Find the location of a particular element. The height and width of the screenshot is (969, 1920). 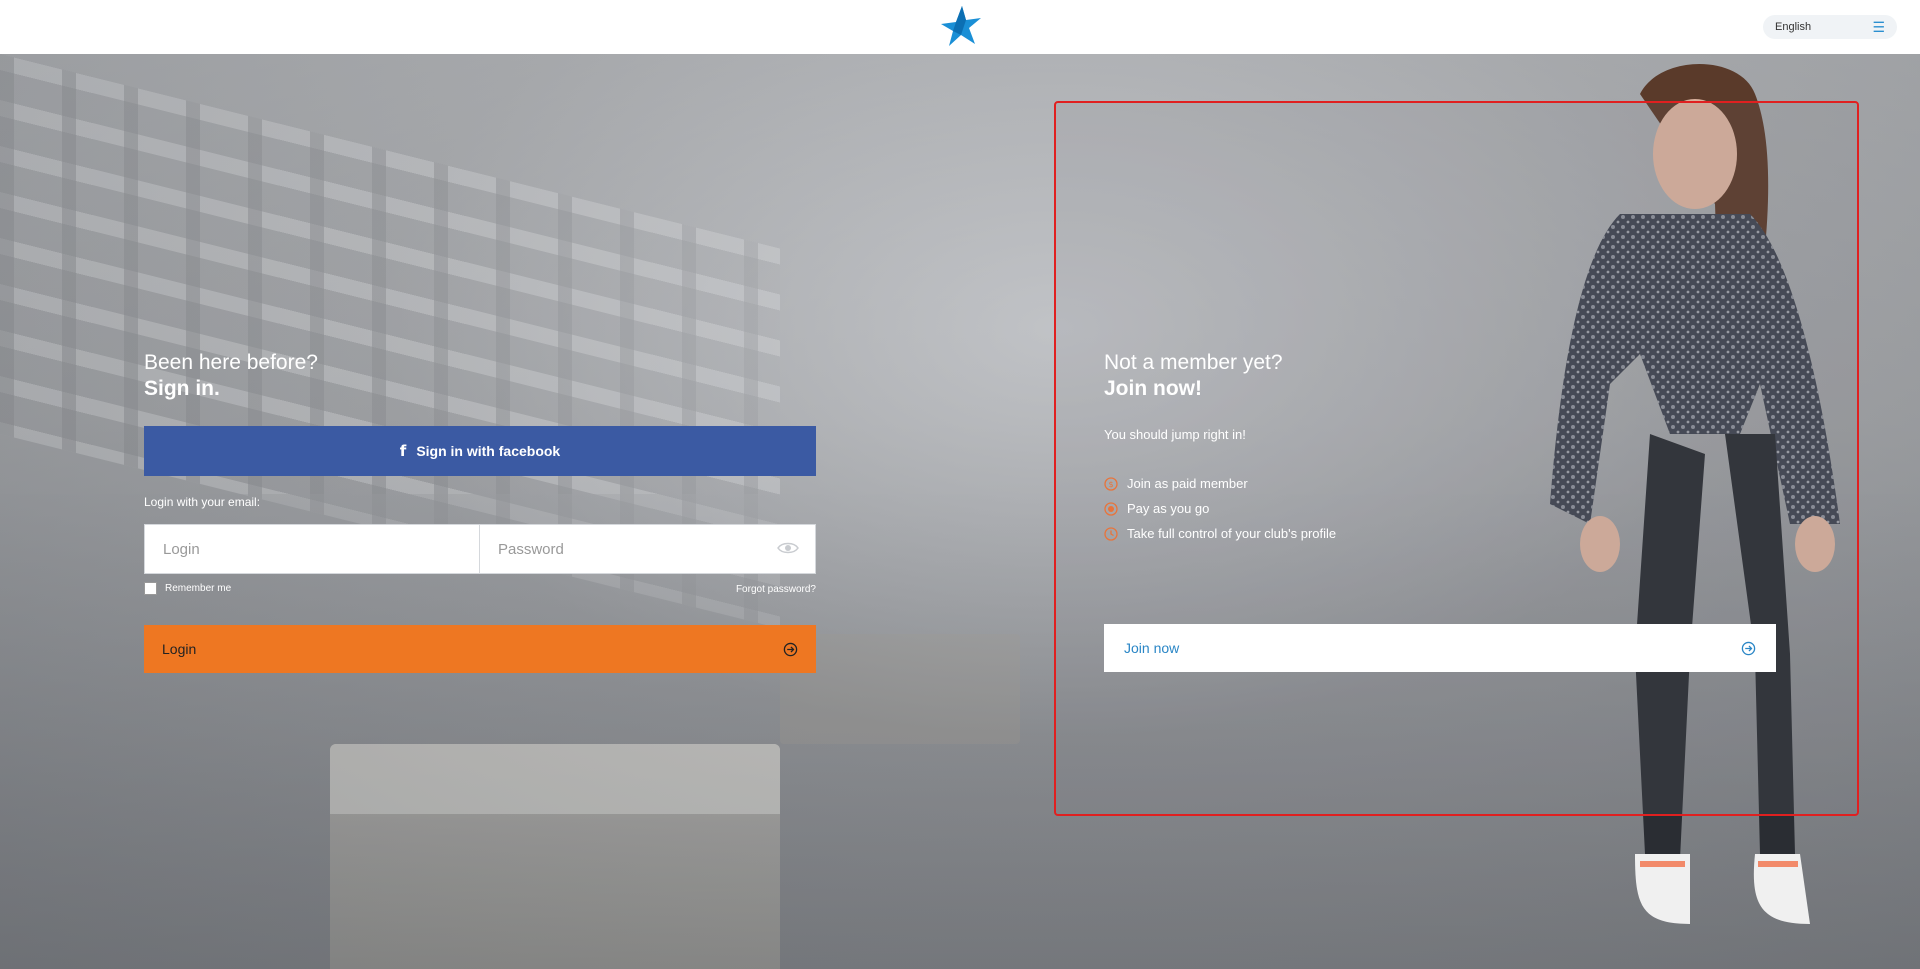

benefit-item: Pay as you go is located at coordinates (1220, 508).